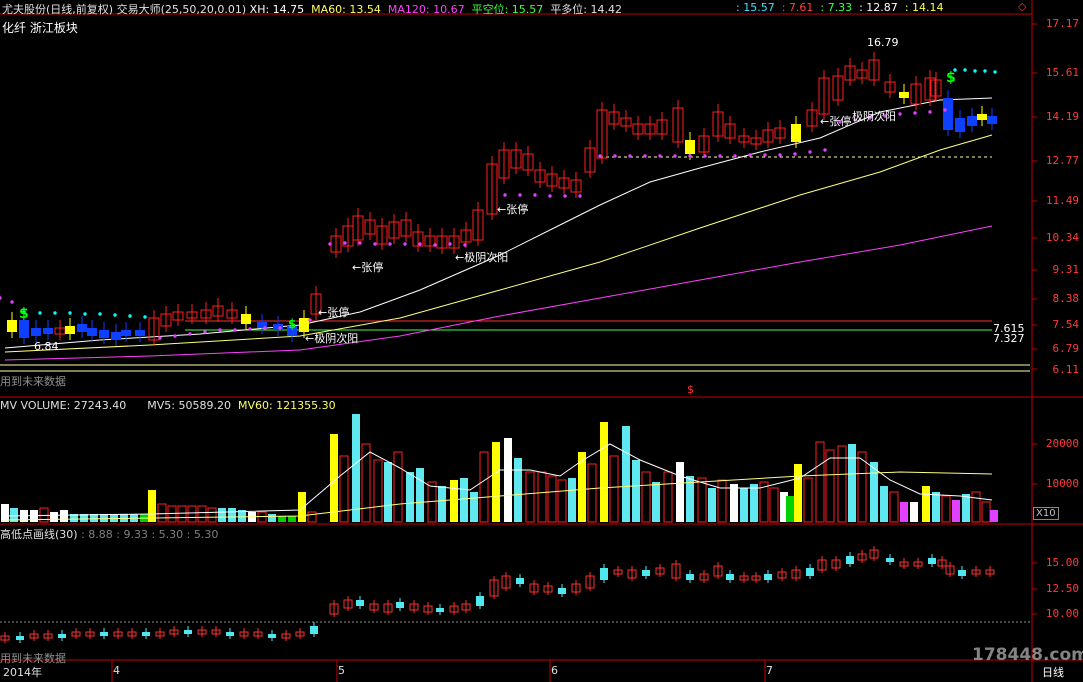  What do you see at coordinates (426, 9) in the screenshot?
I see `ma120-value: MA120: 10.67` at bounding box center [426, 9].